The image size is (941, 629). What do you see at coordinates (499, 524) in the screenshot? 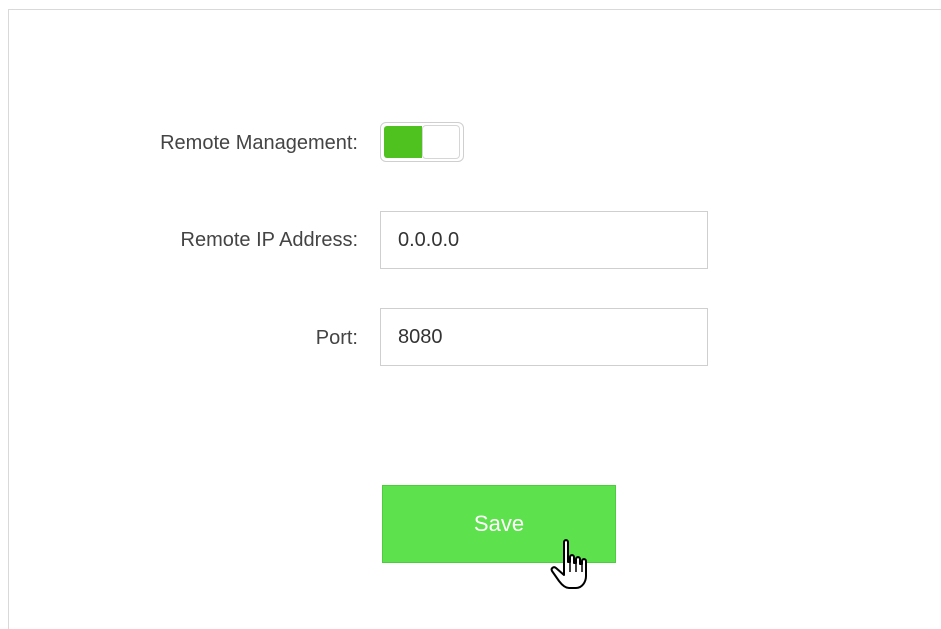
I see `save-button: Save` at bounding box center [499, 524].